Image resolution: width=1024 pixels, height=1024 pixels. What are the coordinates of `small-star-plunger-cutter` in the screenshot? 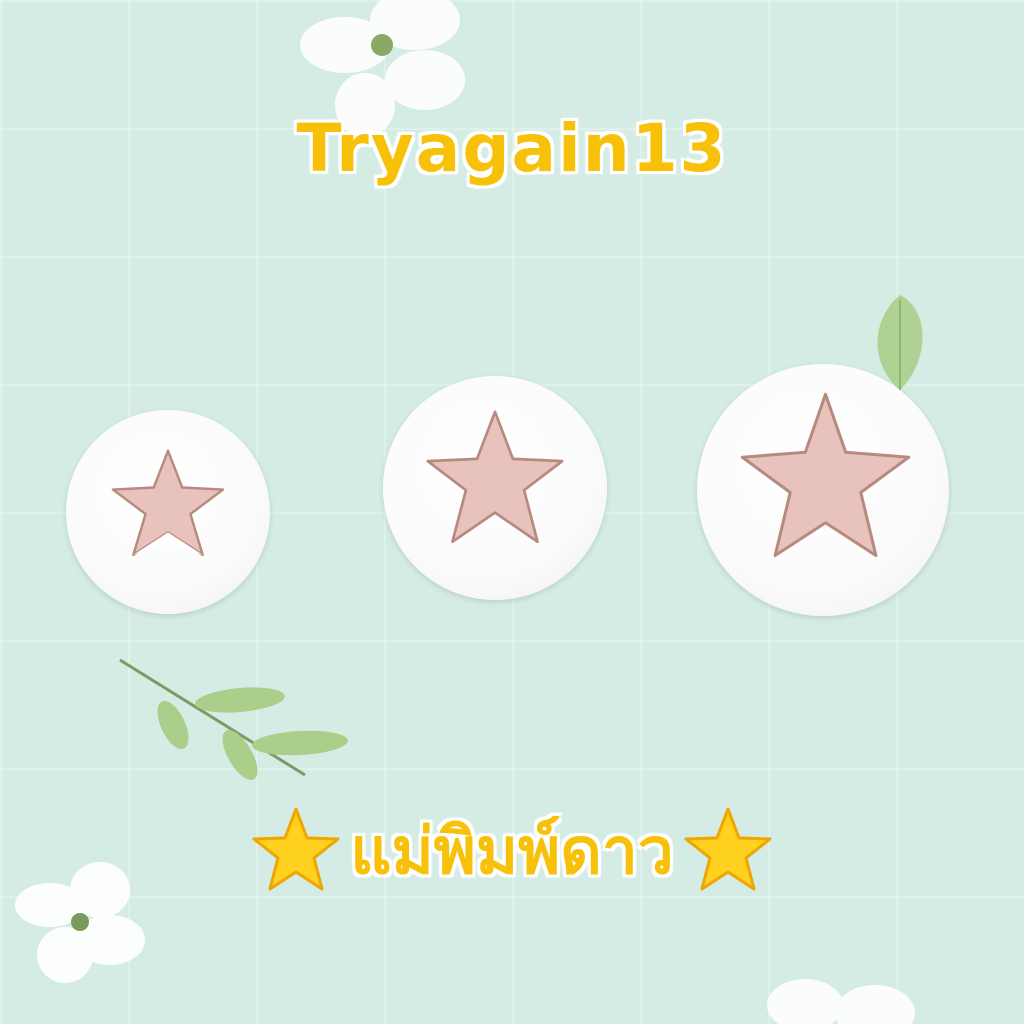 It's located at (168, 512).